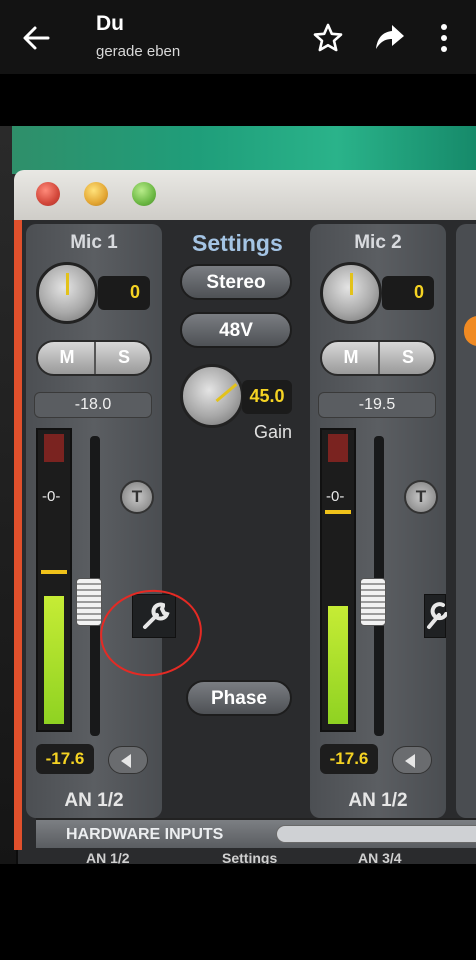 The width and height of the screenshot is (476, 960). Describe the element at coordinates (145, 834) in the screenshot. I see `section-label: HARDWARE INPUTS` at that location.